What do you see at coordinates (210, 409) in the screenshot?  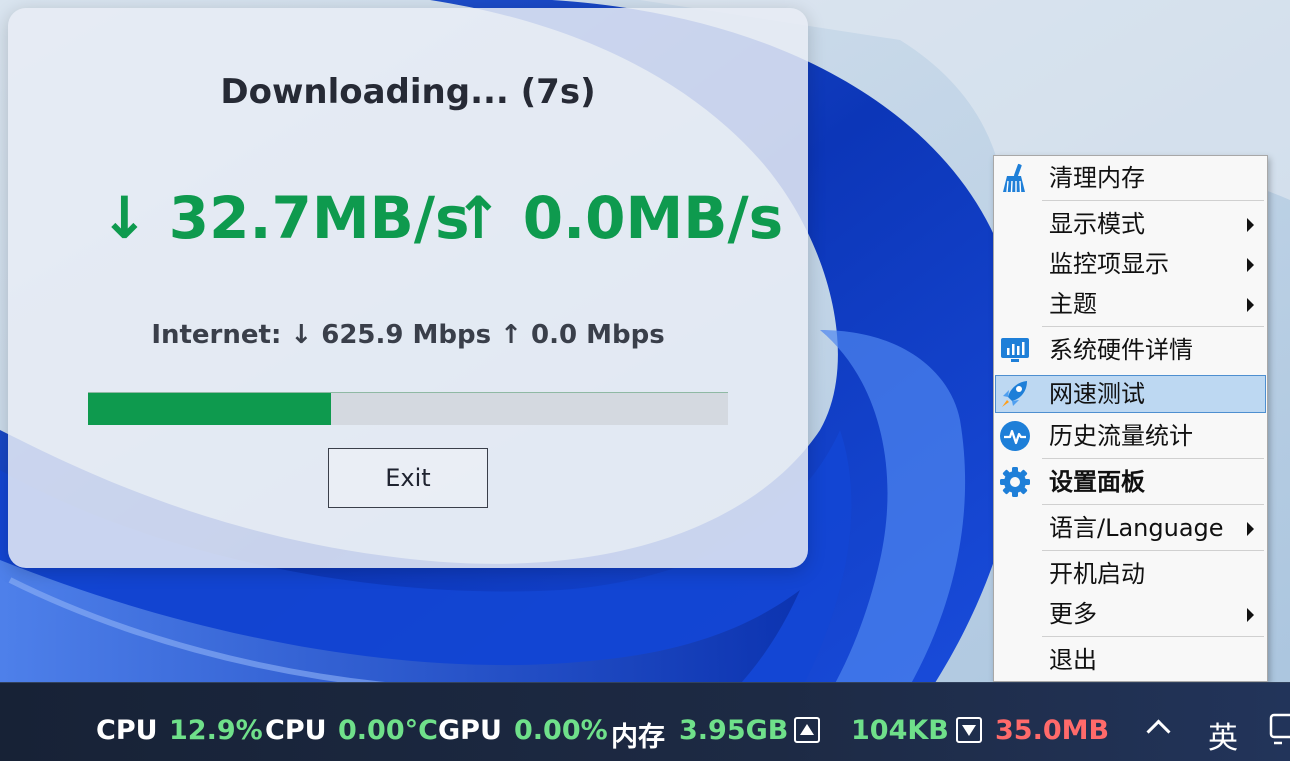 I see `download-progress-fill` at bounding box center [210, 409].